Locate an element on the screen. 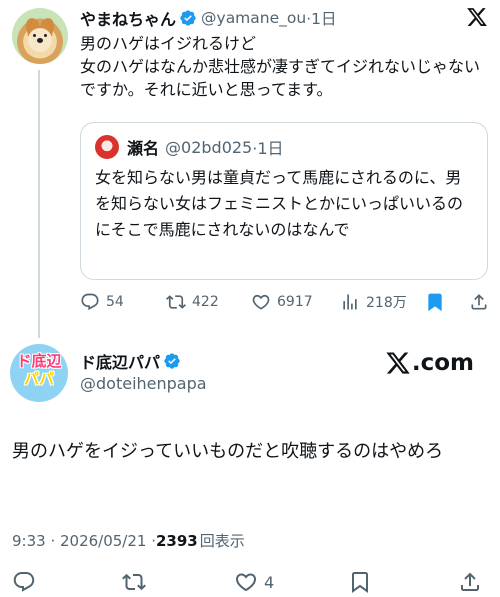  reply-button: 54 is located at coordinates (102, 302).